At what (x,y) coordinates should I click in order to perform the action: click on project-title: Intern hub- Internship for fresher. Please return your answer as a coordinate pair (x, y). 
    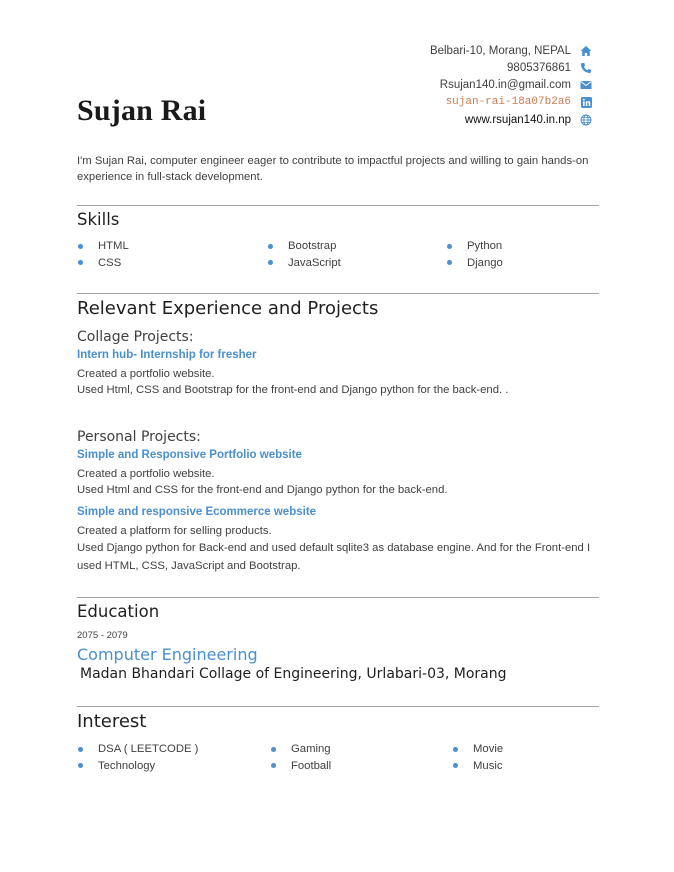
    Looking at the image, I should click on (167, 355).